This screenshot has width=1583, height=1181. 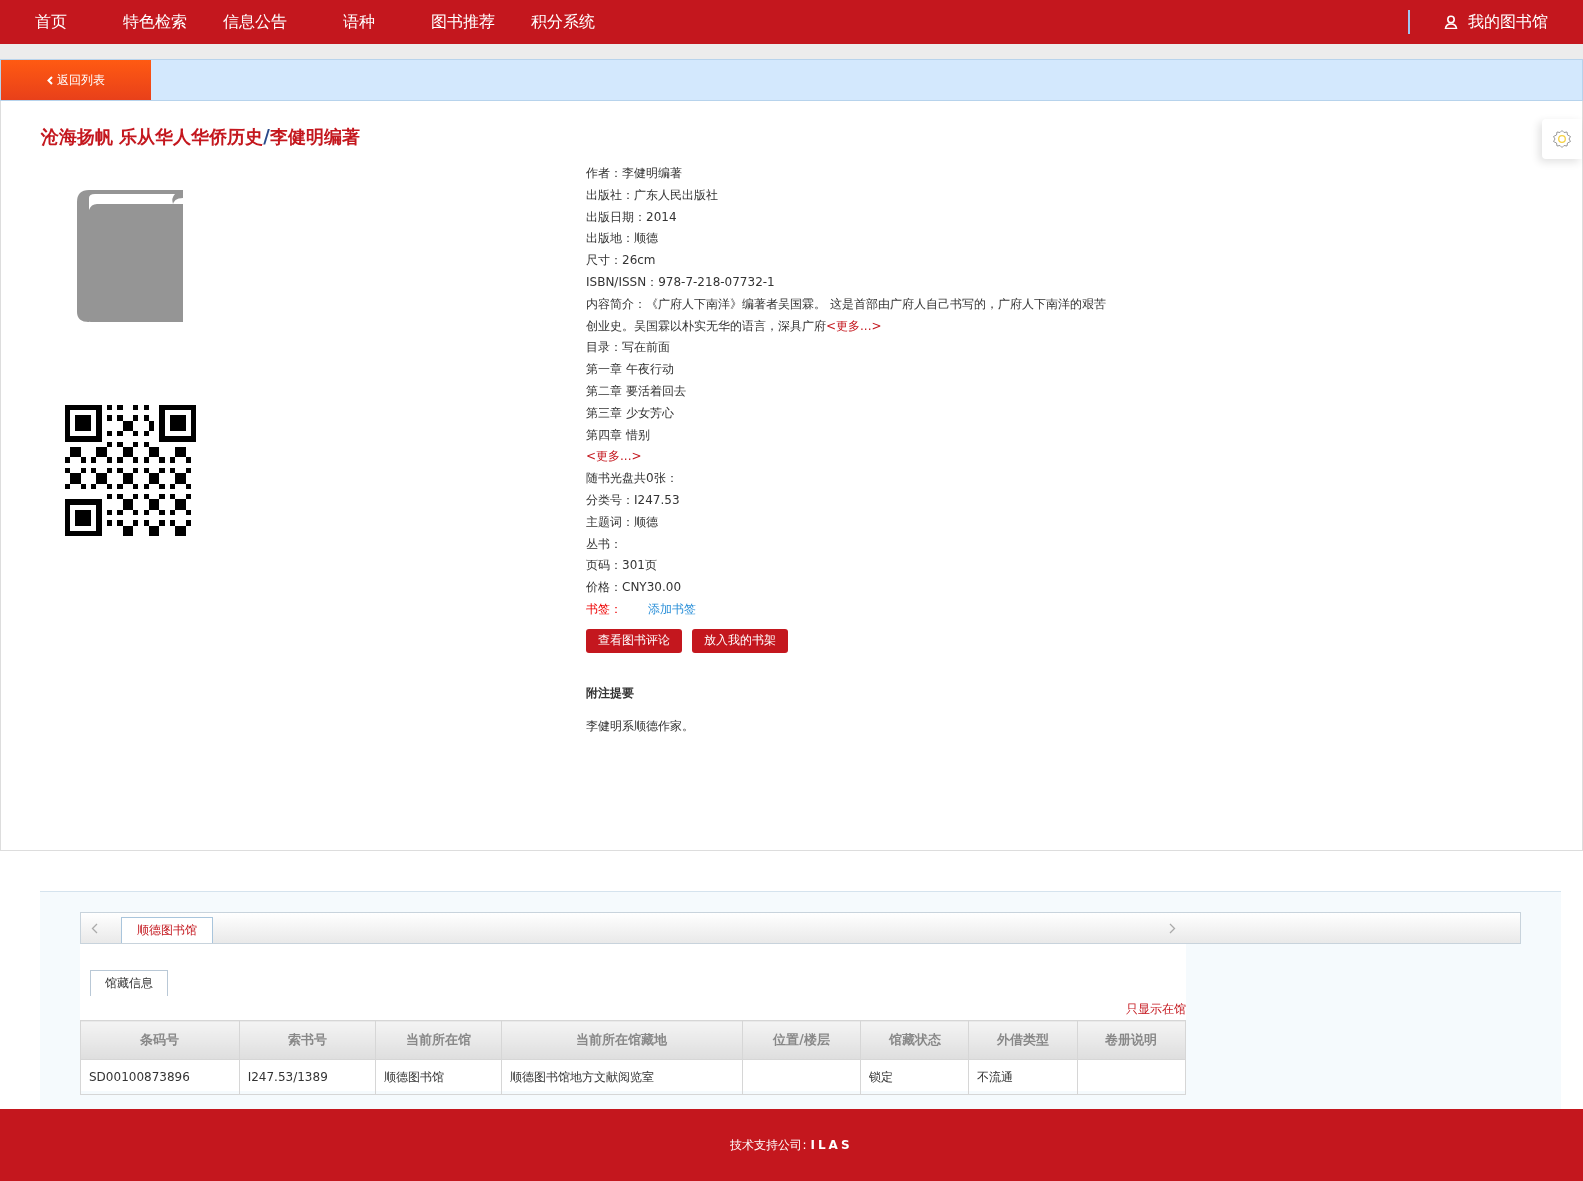 I want to click on detail-text: 出版日期：2014, so click(x=632, y=217).